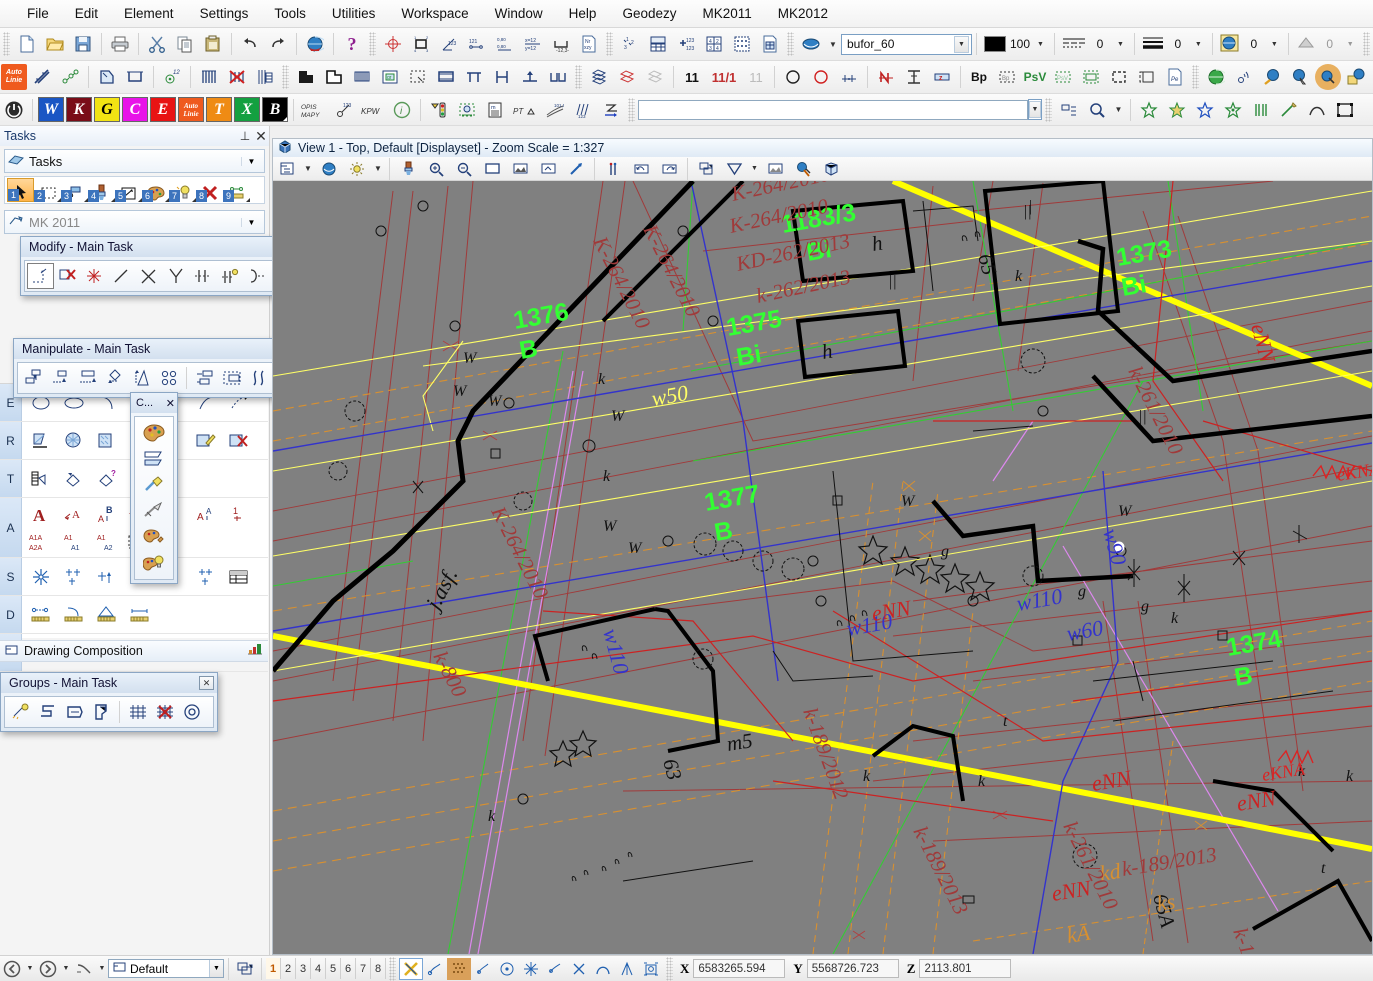  I want to click on hatch-lines-icon, so click(209, 77).